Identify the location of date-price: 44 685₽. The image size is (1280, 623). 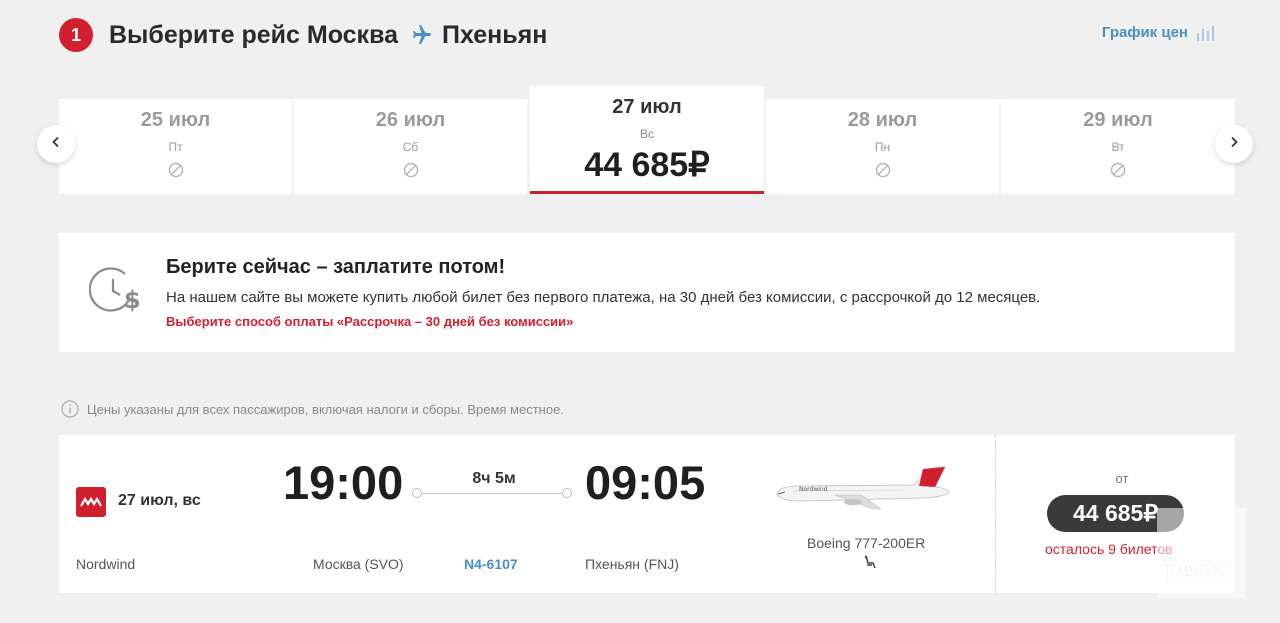
(647, 165).